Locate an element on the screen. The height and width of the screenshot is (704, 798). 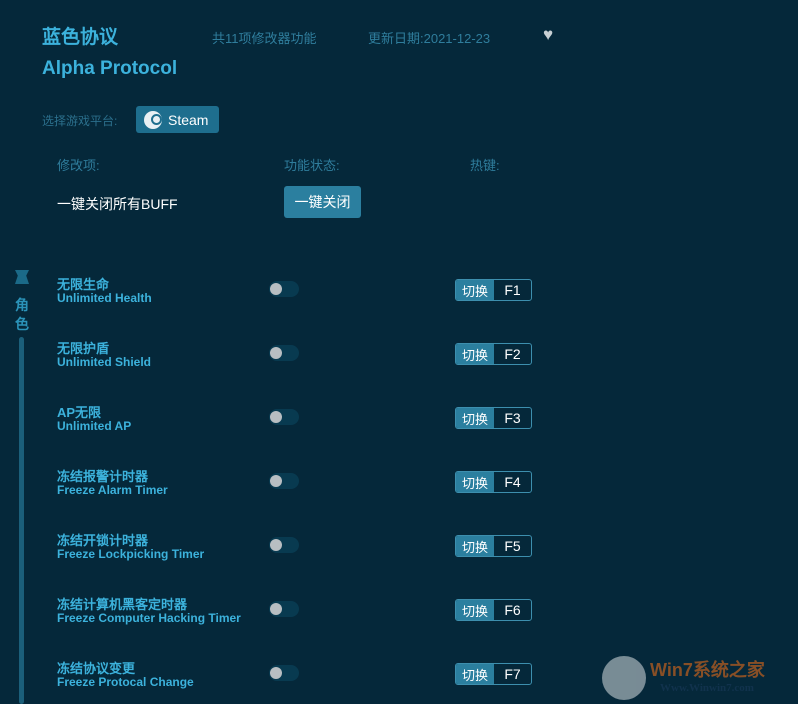
close-all-buff-label: 一键关闭所有BUFF is located at coordinates (117, 204).